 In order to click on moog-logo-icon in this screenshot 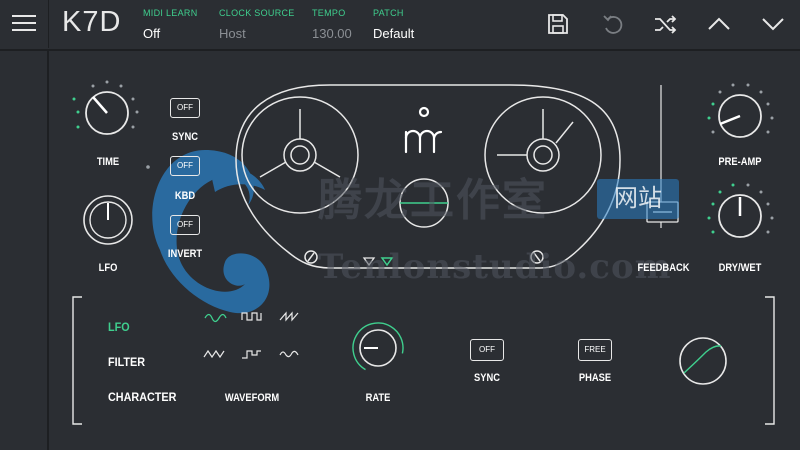, I will do `click(423, 130)`.